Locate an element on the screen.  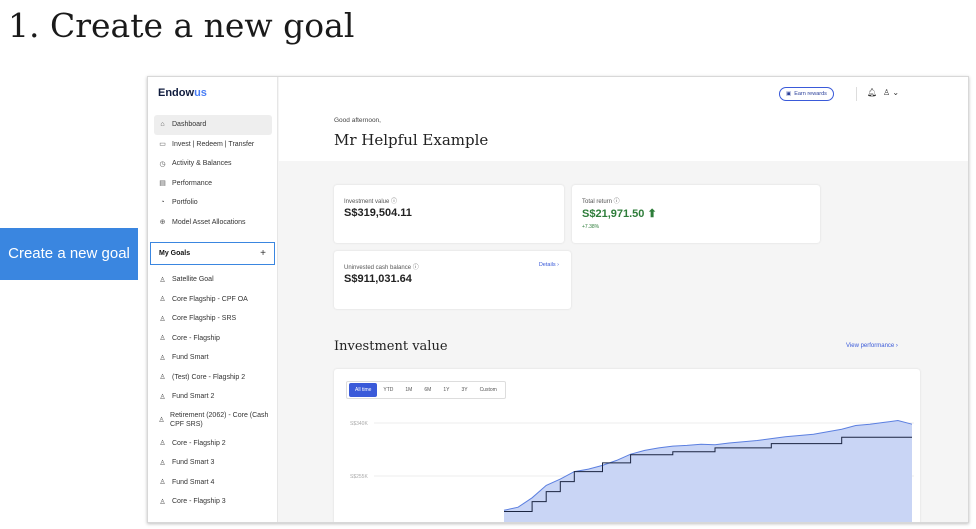
goal-item: ♙ Retirement (2062) - Core (Cash CPF SRS) is located at coordinates (214, 420).